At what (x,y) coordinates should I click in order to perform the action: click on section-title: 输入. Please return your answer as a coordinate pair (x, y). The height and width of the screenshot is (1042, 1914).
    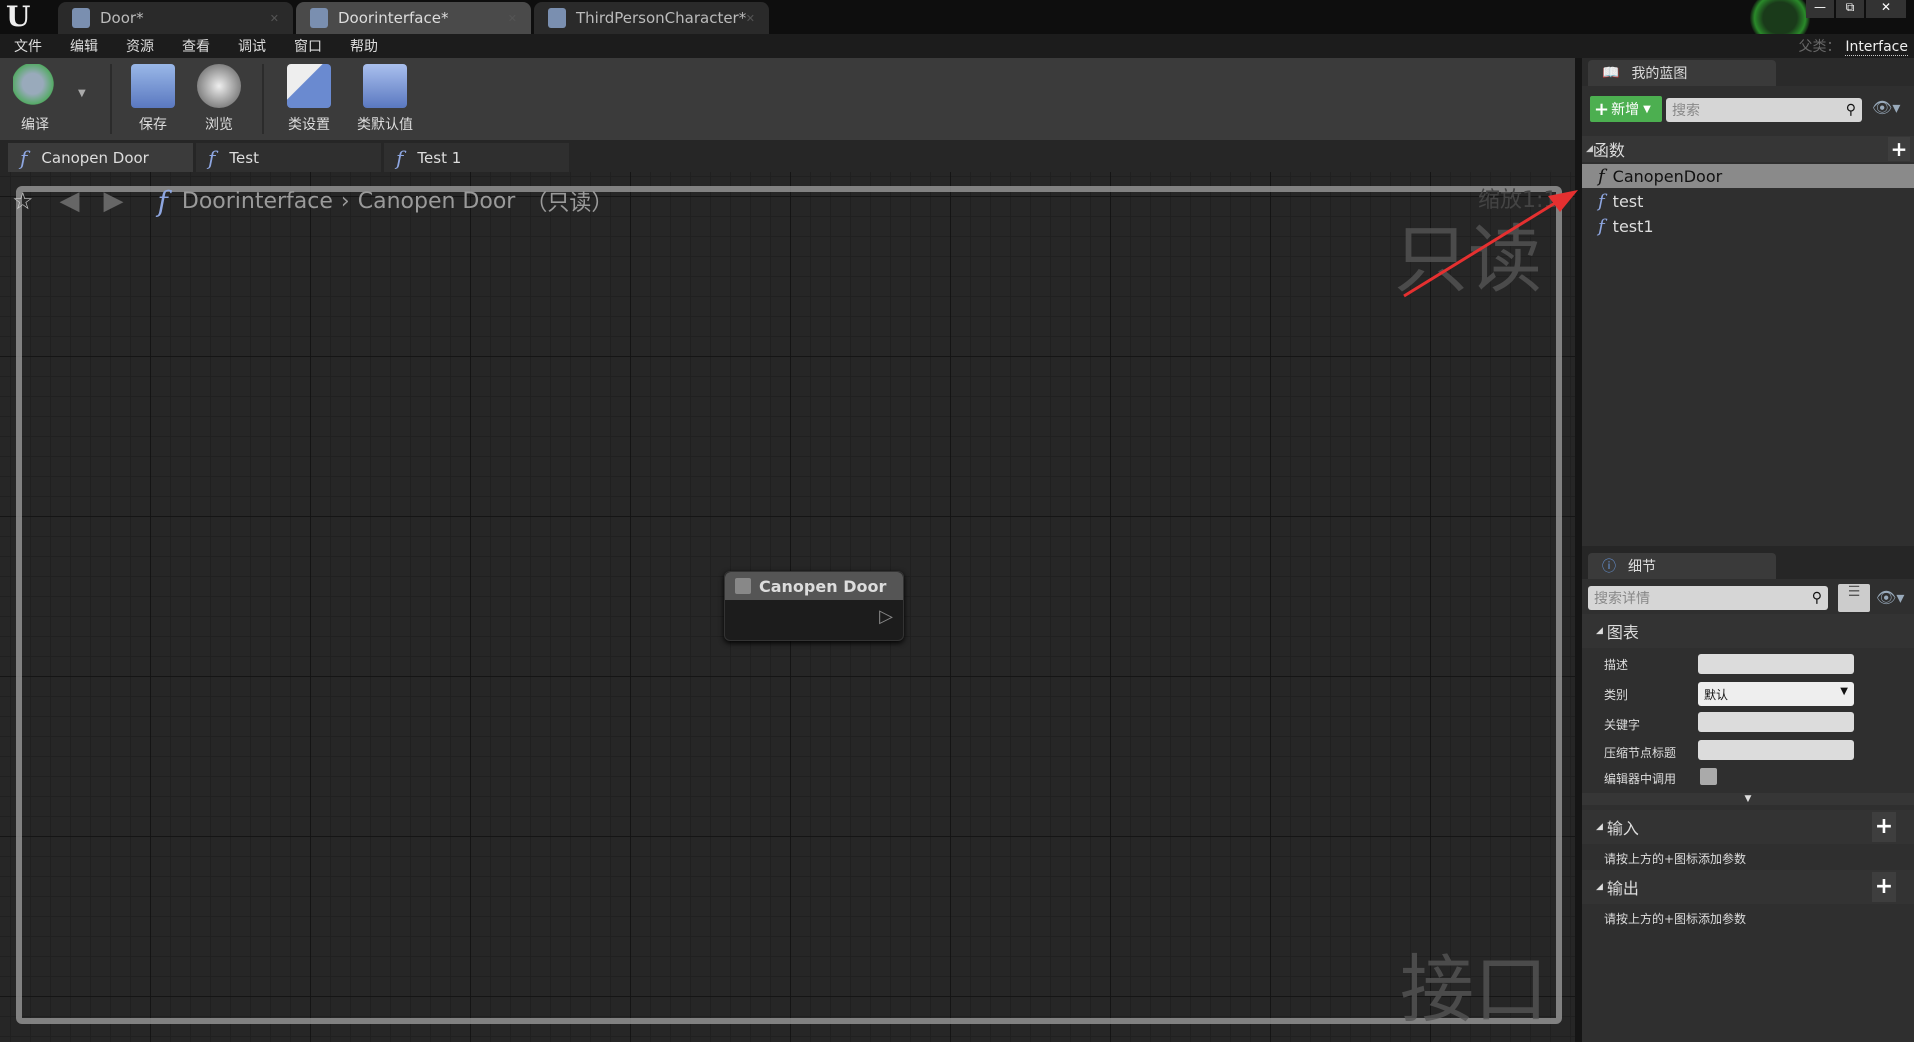
    Looking at the image, I should click on (1622, 828).